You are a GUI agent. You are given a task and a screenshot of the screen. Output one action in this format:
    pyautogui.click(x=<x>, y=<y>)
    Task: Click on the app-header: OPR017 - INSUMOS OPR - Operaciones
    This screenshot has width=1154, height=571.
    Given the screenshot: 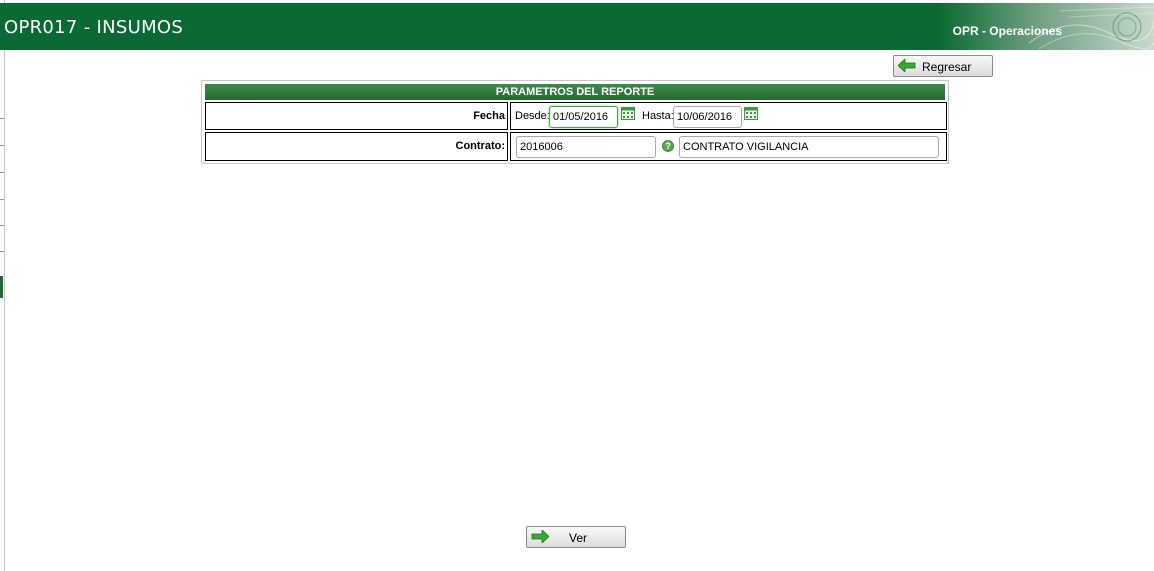 What is the action you would take?
    pyautogui.click(x=577, y=26)
    